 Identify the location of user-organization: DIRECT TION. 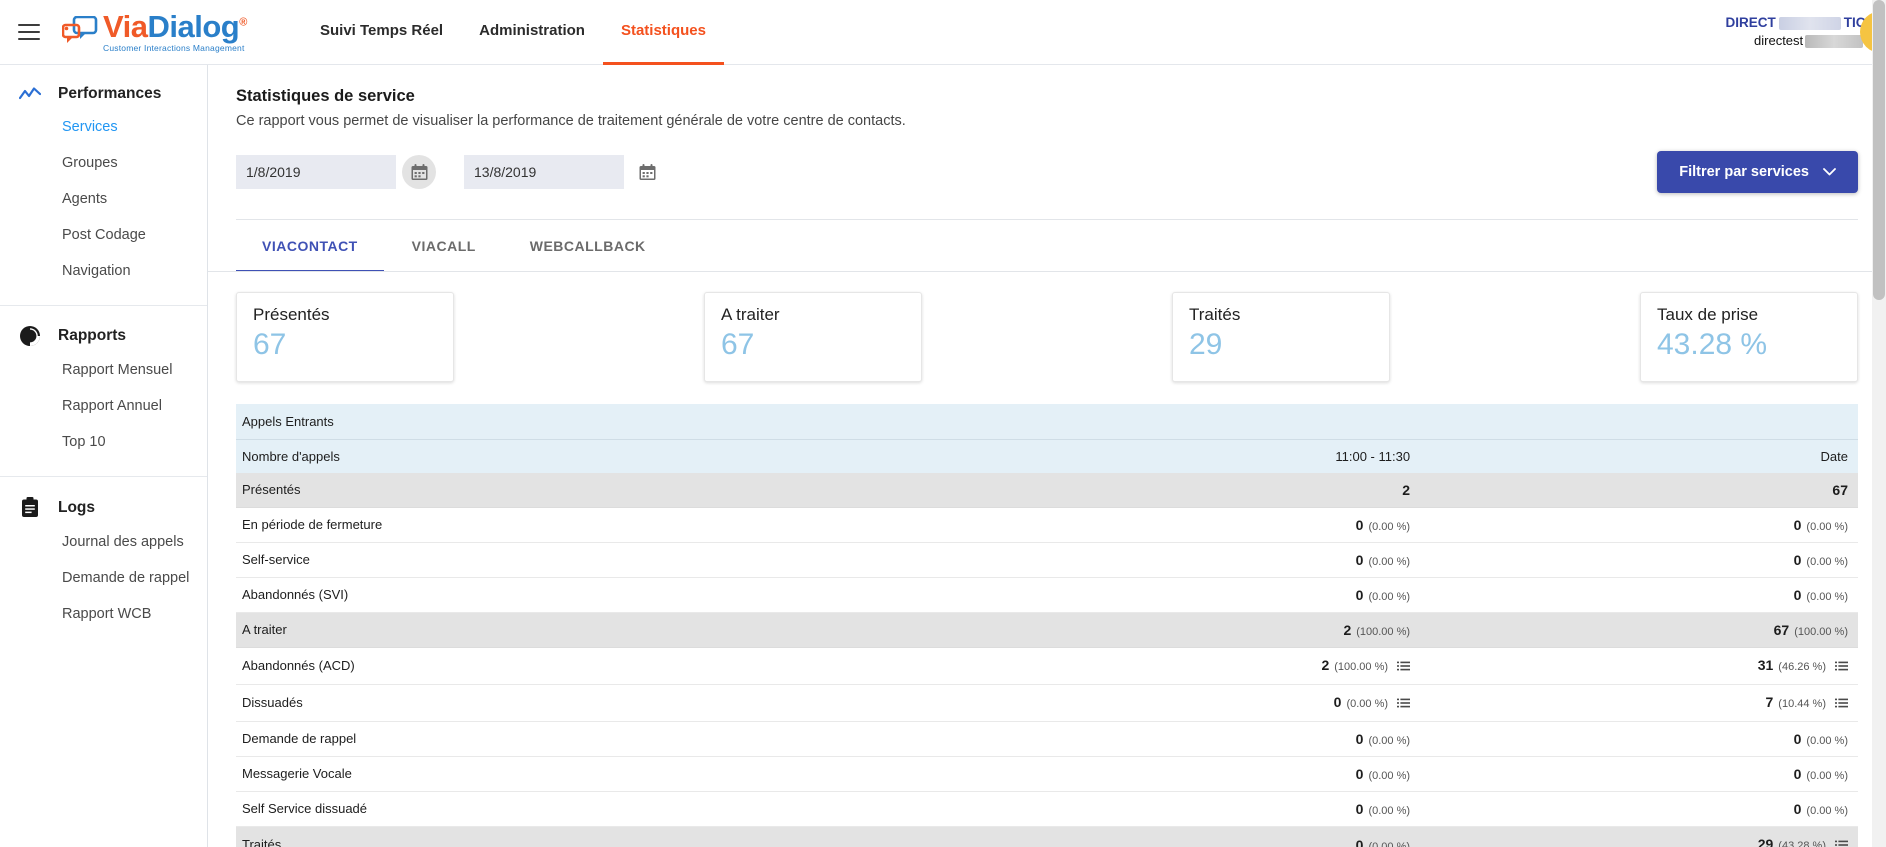
(1801, 23).